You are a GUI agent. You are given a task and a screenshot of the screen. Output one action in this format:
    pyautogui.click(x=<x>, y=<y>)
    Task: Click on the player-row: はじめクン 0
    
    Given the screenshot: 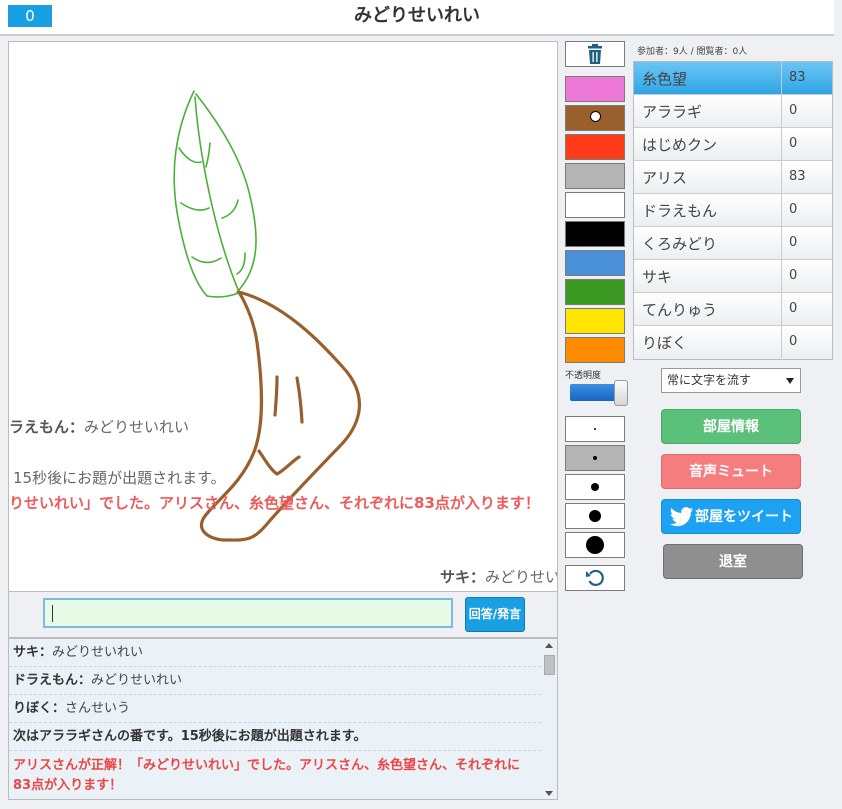 What is the action you would take?
    pyautogui.click(x=733, y=144)
    